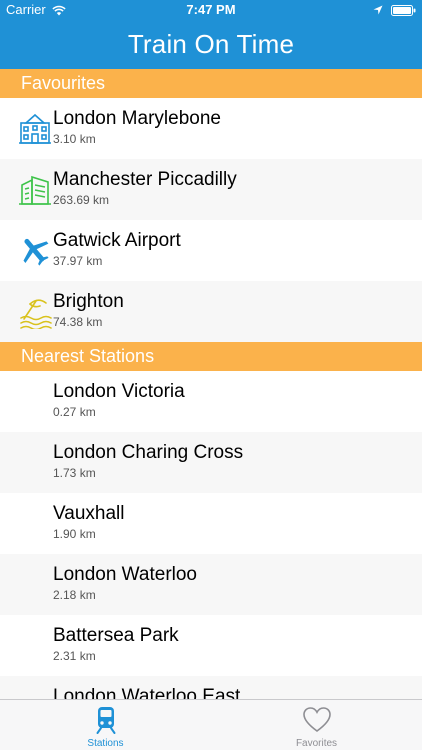 The width and height of the screenshot is (422, 750). What do you see at coordinates (74, 595) in the screenshot?
I see `station-distance: 2.18 km` at bounding box center [74, 595].